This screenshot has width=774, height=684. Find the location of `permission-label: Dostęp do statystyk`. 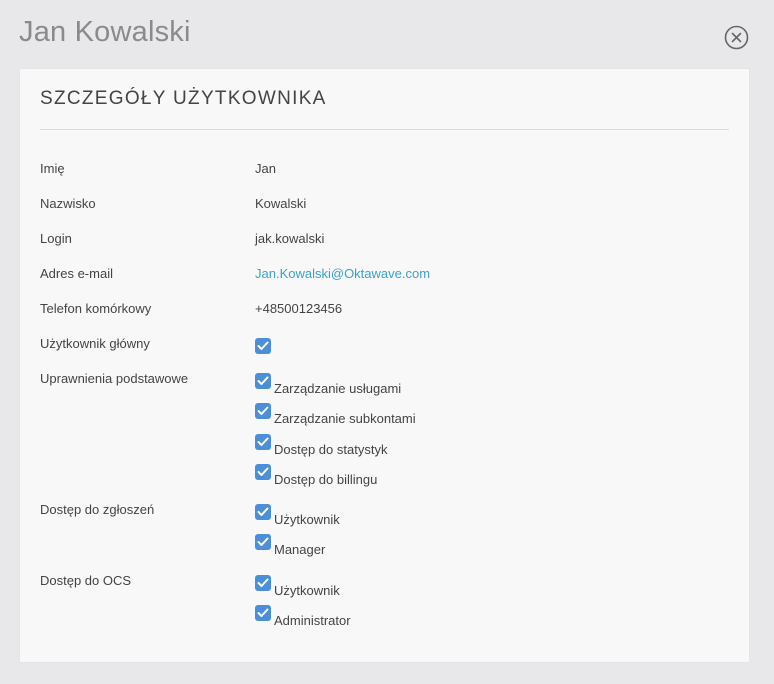

permission-label: Dostęp do statystyk is located at coordinates (331, 449).